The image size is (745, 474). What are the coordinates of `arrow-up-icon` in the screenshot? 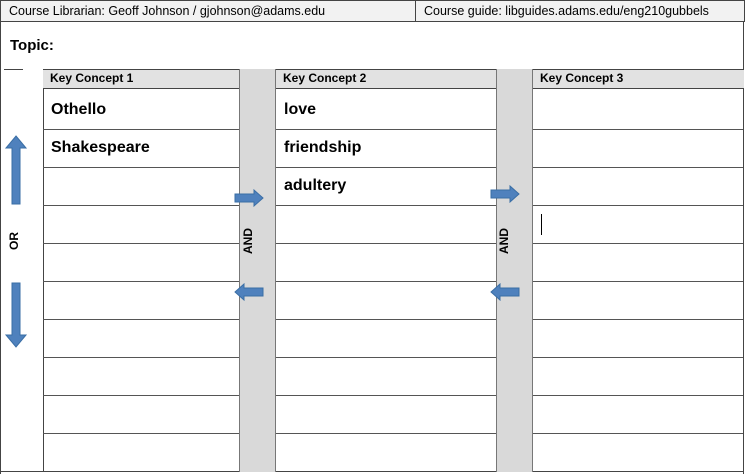 It's located at (16, 170).